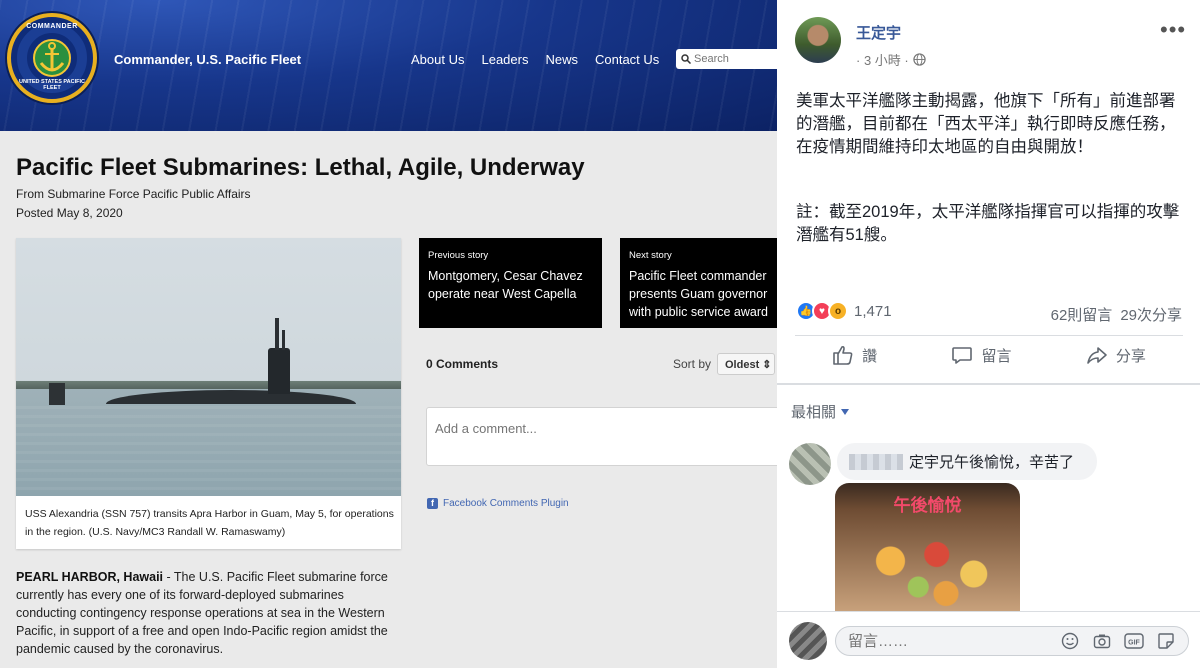  What do you see at coordinates (838, 311) in the screenshot?
I see `wow-reaction-icon: o` at bounding box center [838, 311].